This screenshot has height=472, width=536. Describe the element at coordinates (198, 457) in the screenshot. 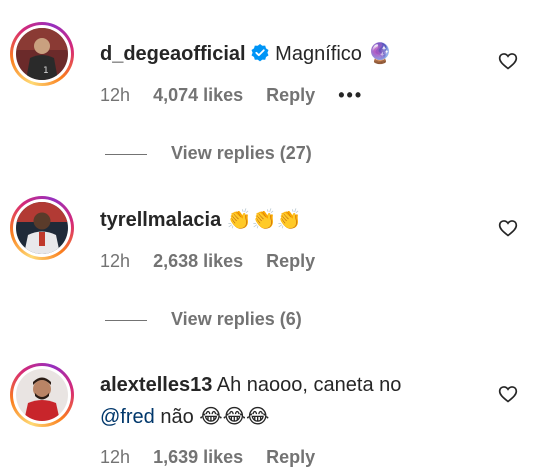

I see `comment-likes: 1,639 likes` at that location.